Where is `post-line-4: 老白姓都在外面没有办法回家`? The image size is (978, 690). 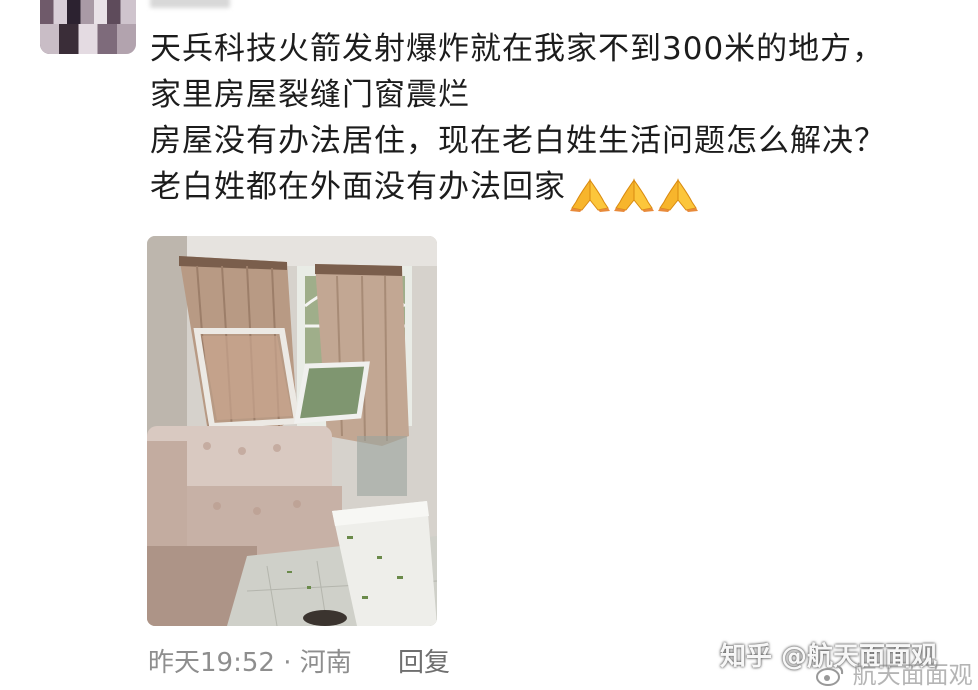 post-line-4: 老白姓都在外面没有办法回家 is located at coordinates (560, 190).